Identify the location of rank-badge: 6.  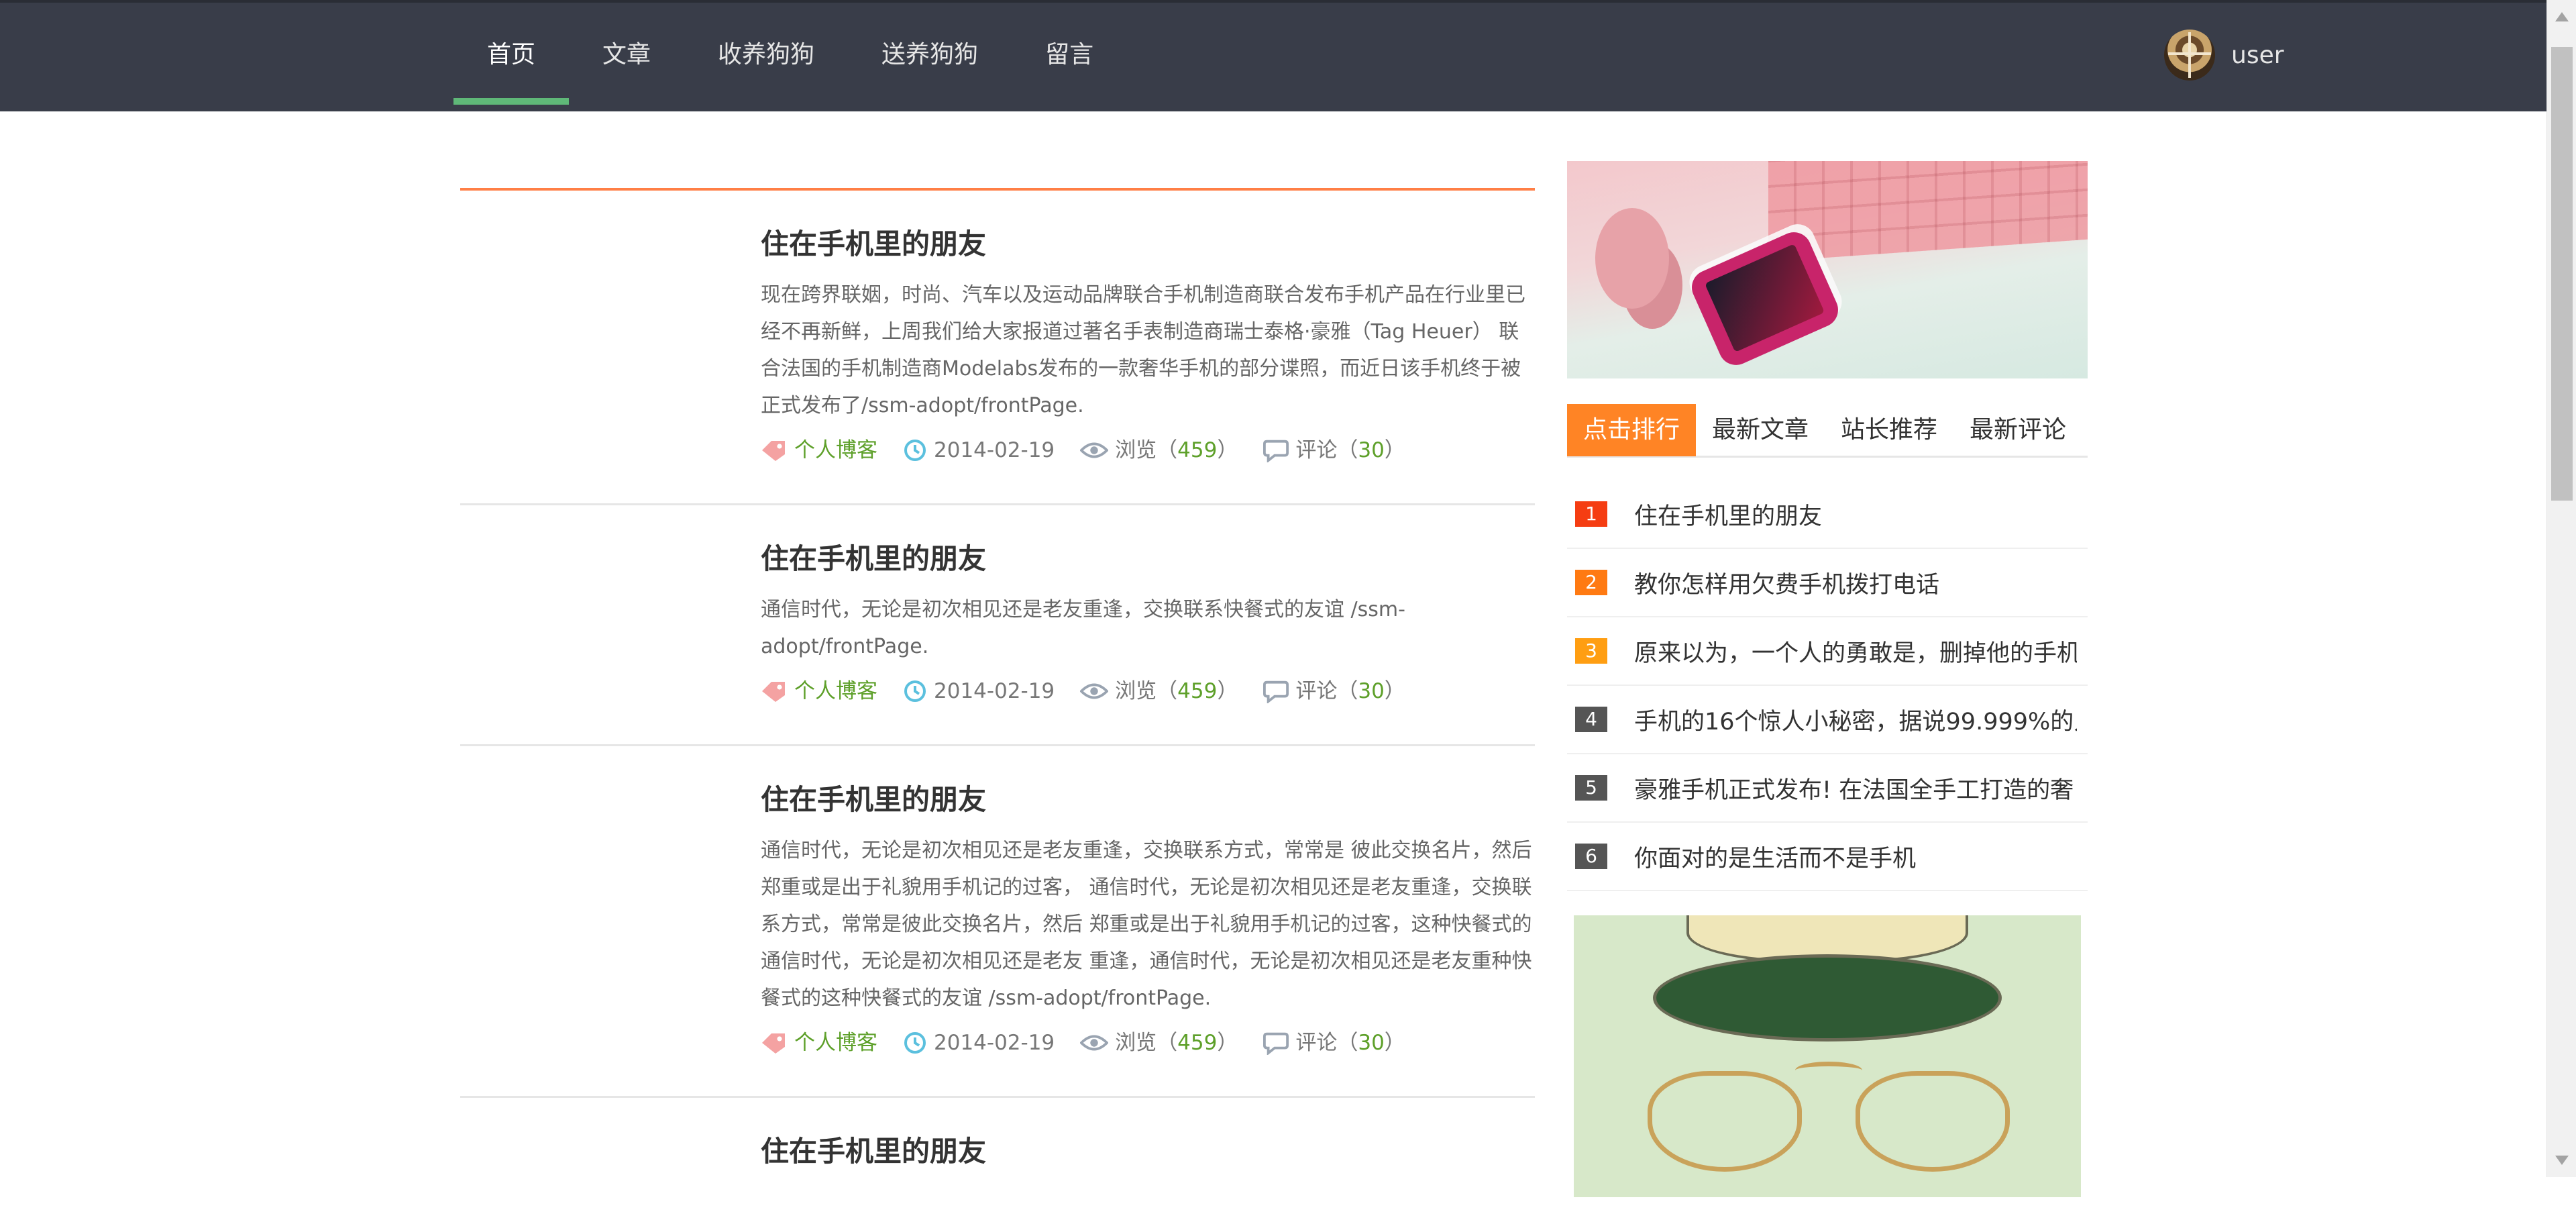
(1591, 856).